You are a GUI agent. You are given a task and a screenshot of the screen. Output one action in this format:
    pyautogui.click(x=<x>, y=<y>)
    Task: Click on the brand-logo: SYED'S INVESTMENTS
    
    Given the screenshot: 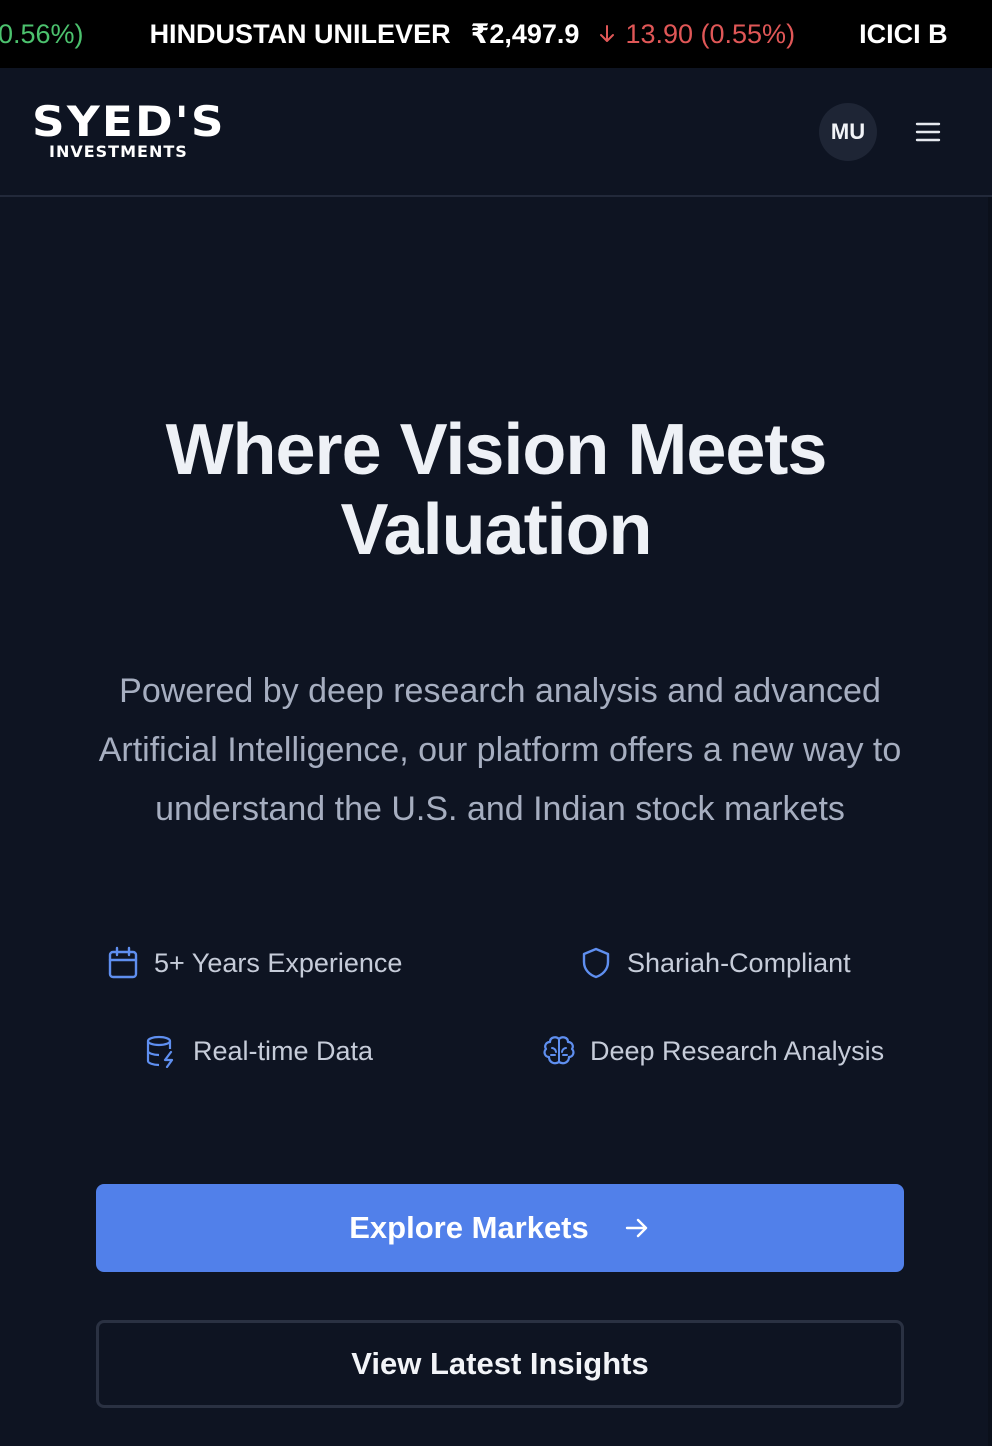 What is the action you would take?
    pyautogui.click(x=143, y=132)
    